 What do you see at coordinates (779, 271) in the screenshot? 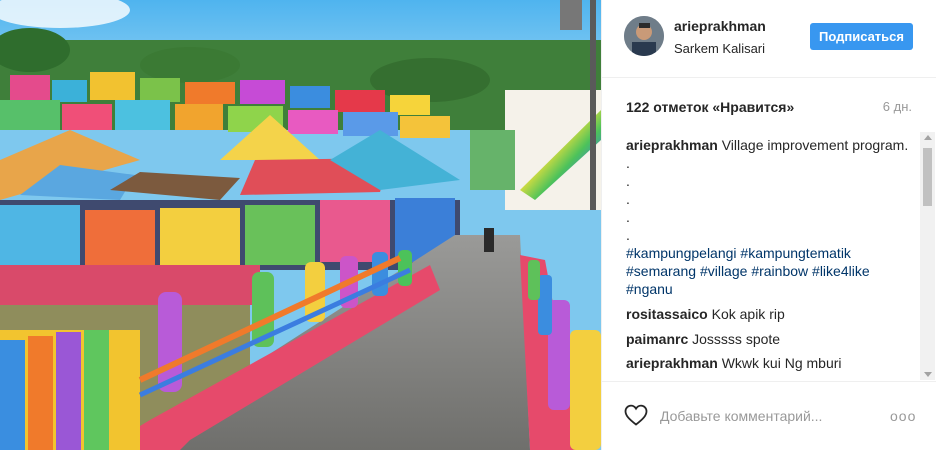
I see `hashtag-link: #rainbow` at bounding box center [779, 271].